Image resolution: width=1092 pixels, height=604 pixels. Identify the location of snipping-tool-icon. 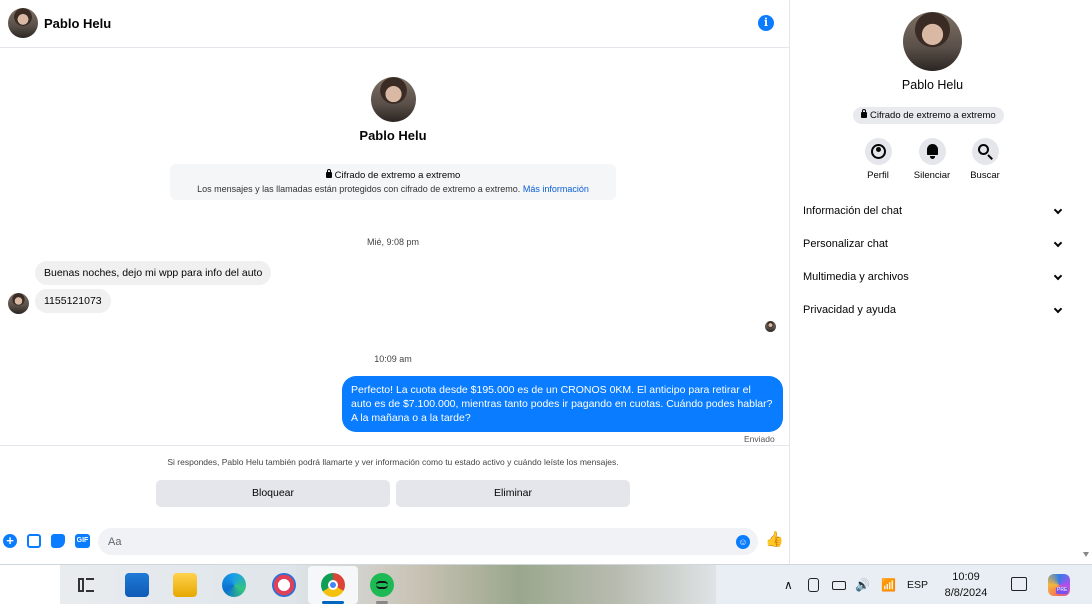
(284, 585).